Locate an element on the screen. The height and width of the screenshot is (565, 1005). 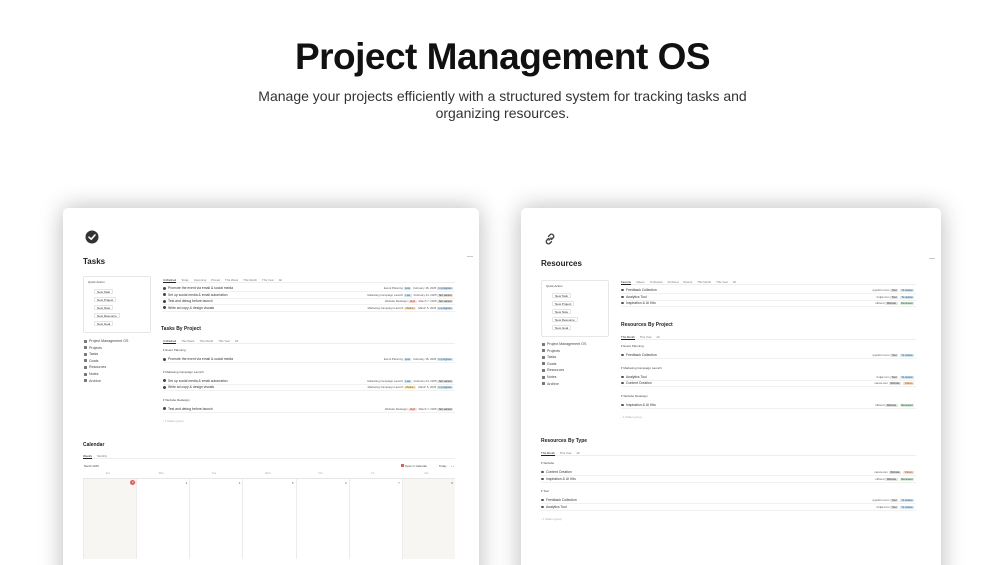
tab-tabs-1: Monthly is located at coordinates (102, 456).